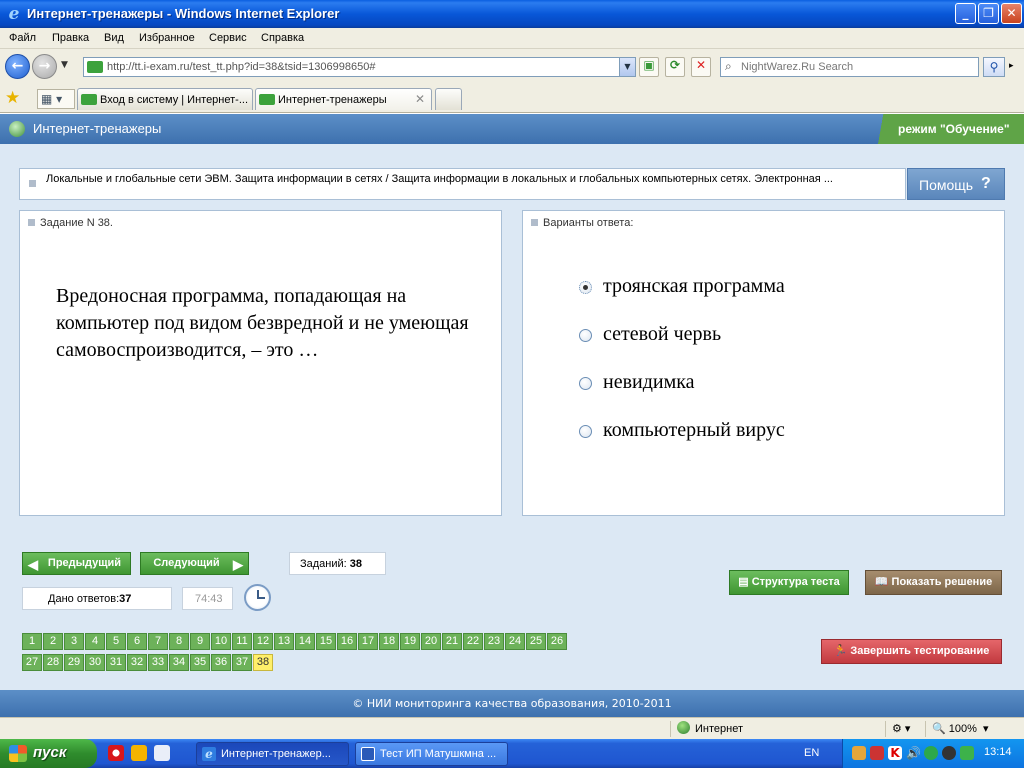 Image resolution: width=1024 pixels, height=768 pixels. I want to click on tab-trainers: Интернет-тренажеры ✕, so click(343, 99).